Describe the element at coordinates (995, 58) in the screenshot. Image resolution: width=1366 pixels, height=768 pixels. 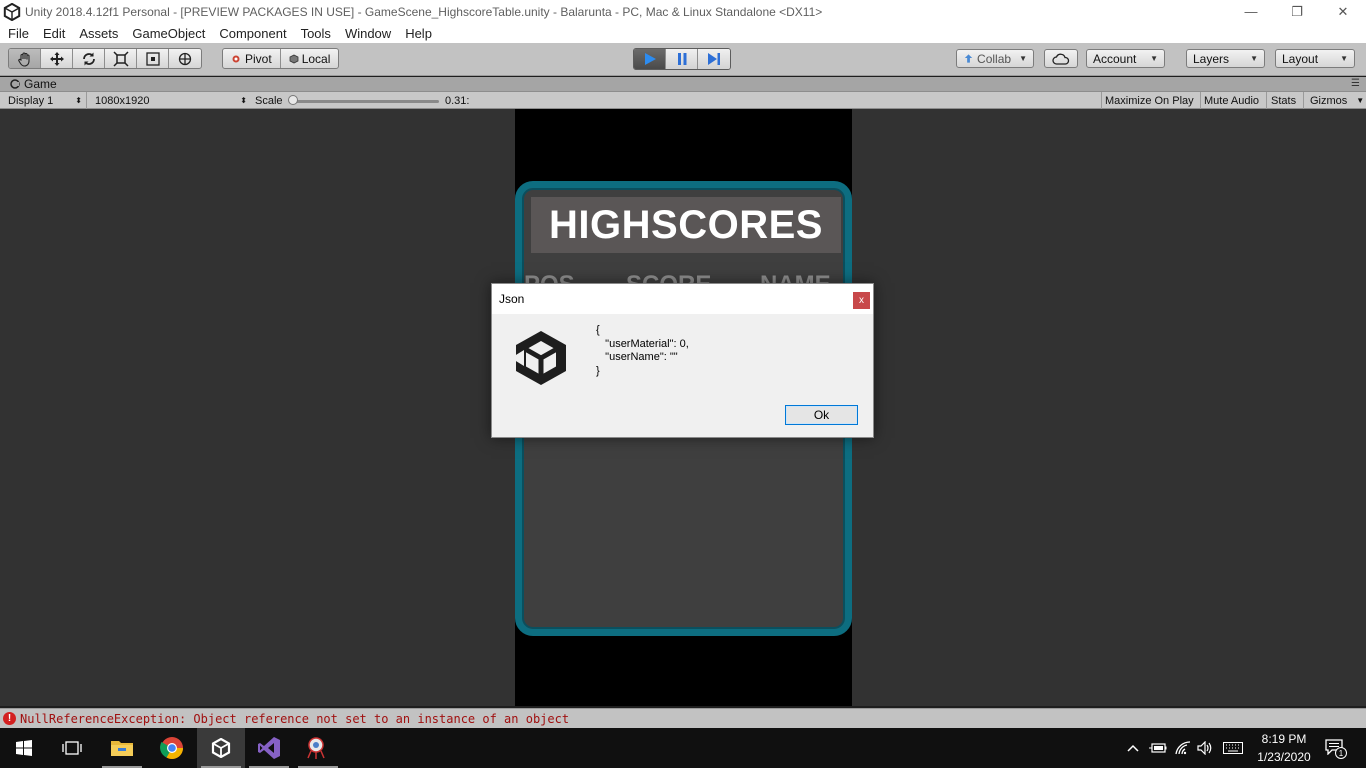
I see `collab-dropdown: Collab ▼` at that location.